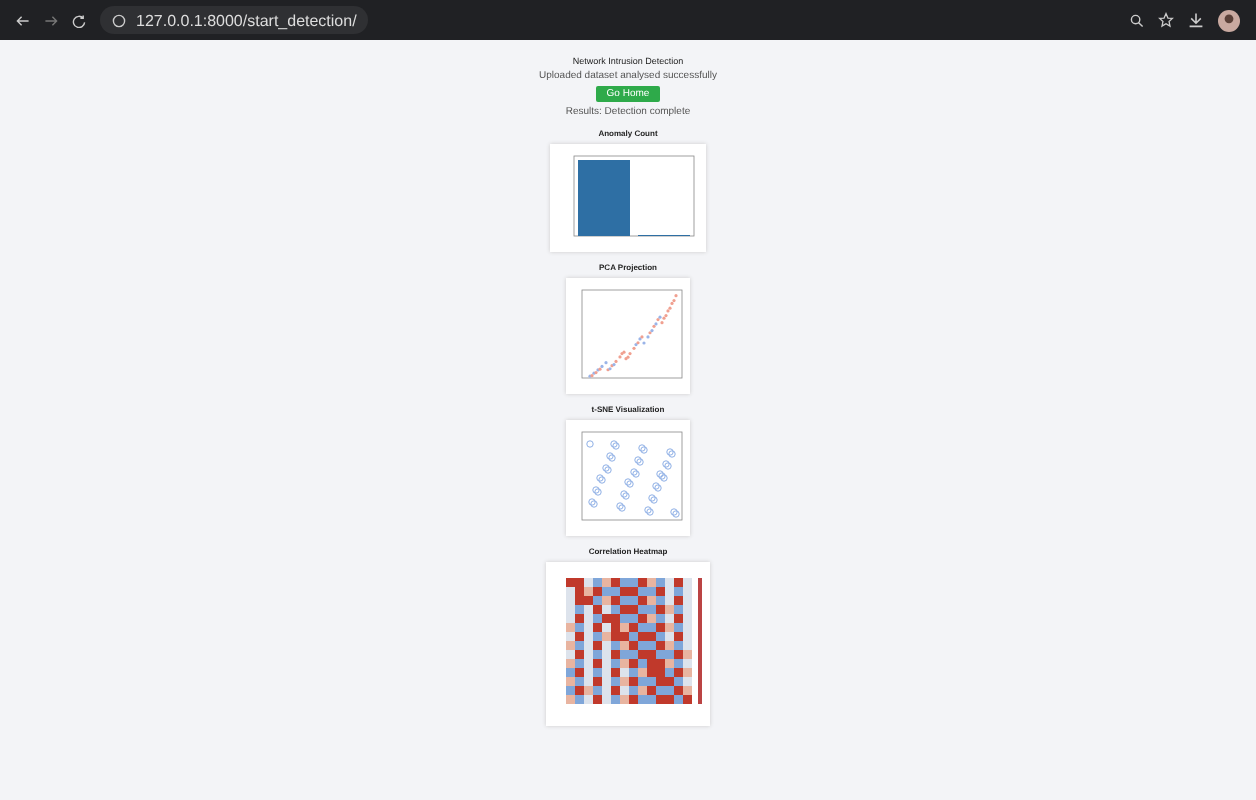  What do you see at coordinates (1137, 20) in the screenshot?
I see `zoom-icon` at bounding box center [1137, 20].